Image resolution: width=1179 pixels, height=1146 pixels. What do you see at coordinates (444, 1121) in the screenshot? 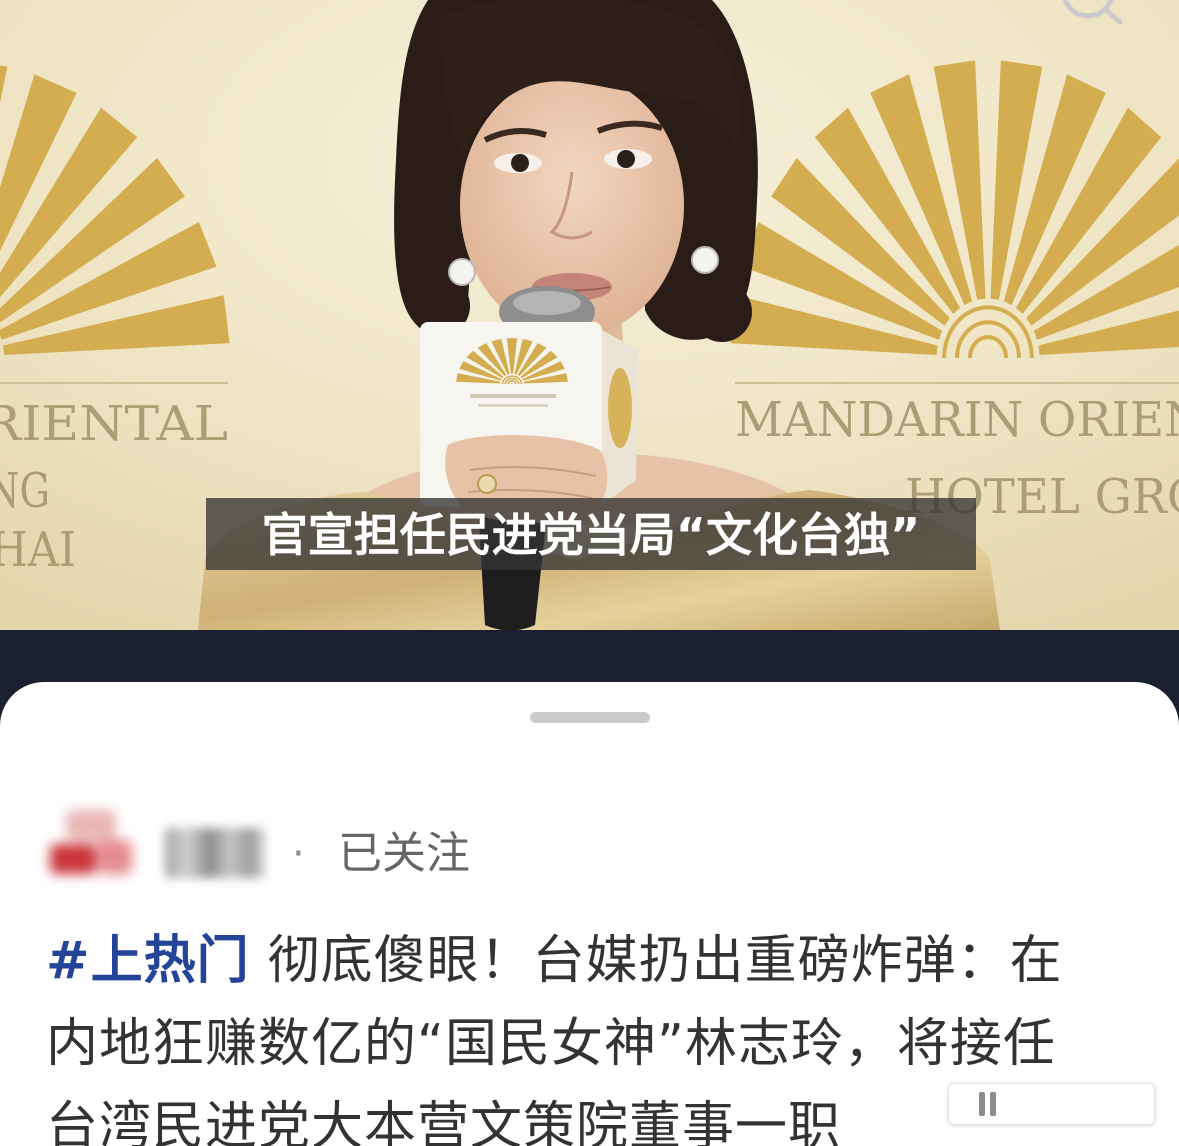
I see `post-body-text: 台湾民进党大本营文策院董事一职` at bounding box center [444, 1121].